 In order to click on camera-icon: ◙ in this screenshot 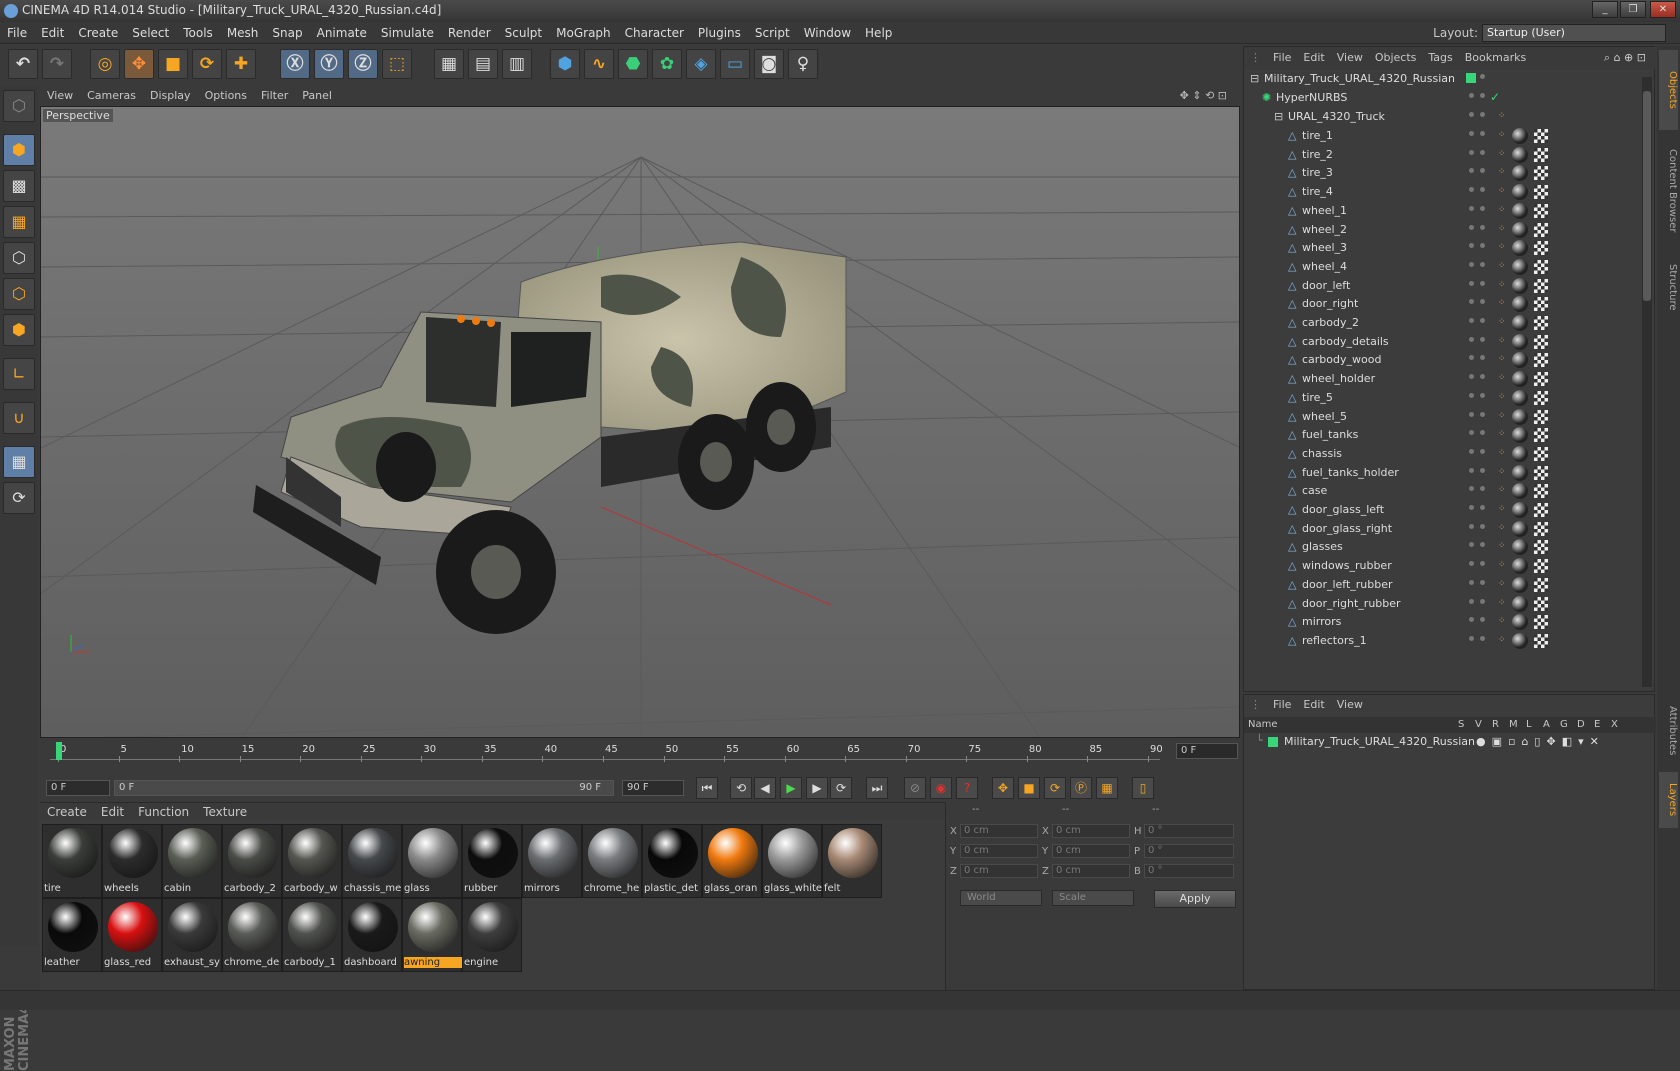, I will do `click(769, 64)`.